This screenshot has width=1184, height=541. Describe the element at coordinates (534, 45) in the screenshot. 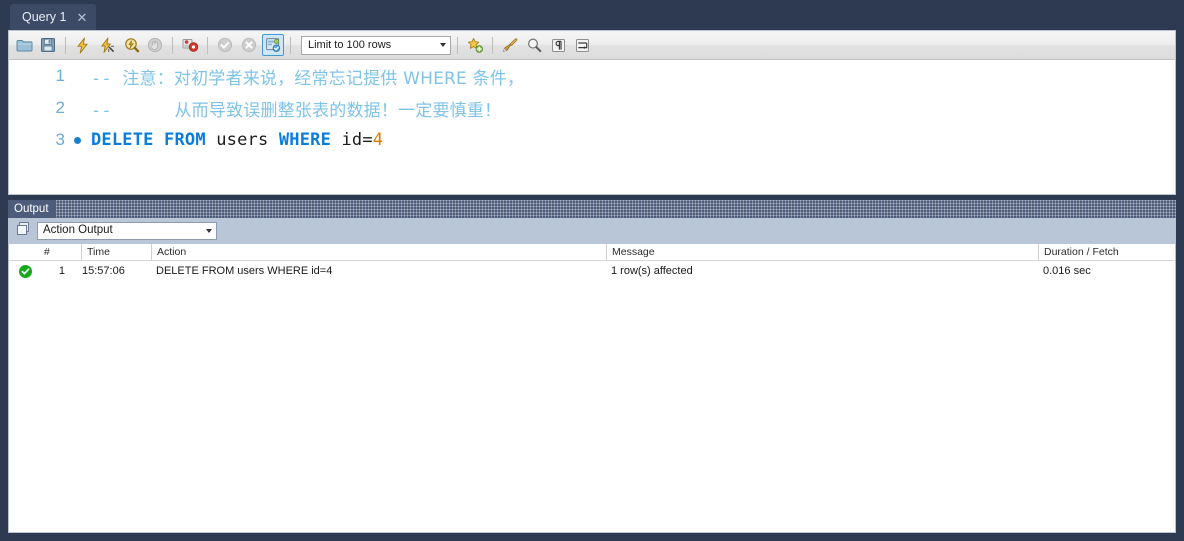

I see `find-icon` at that location.